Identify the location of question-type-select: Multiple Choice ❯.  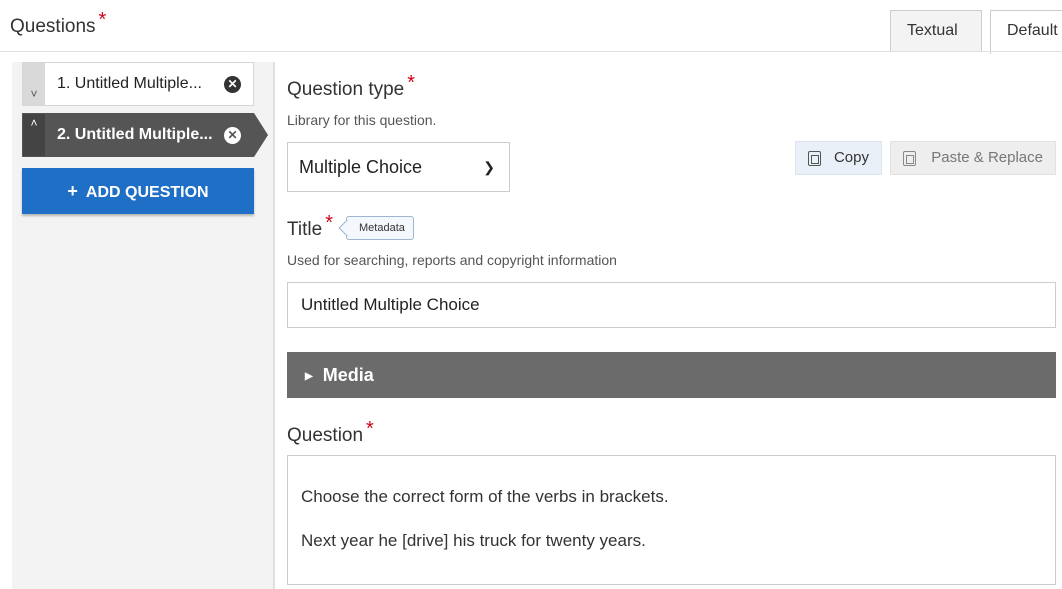
(398, 167).